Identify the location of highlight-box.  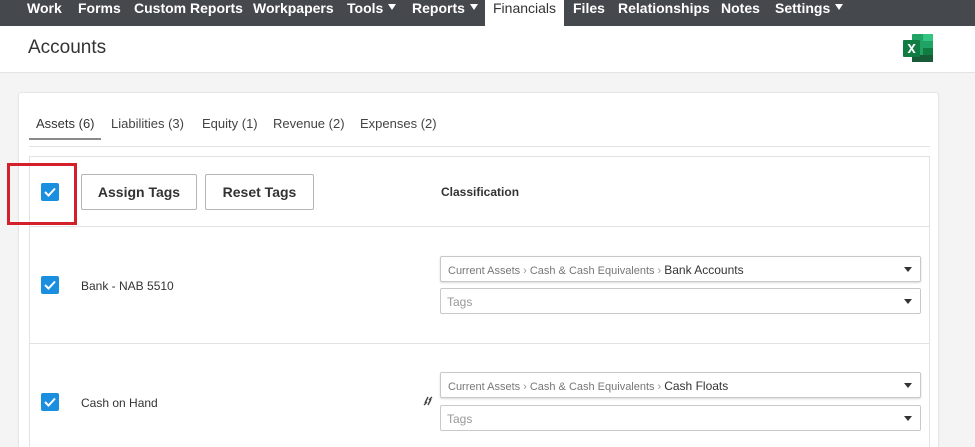
(42, 194).